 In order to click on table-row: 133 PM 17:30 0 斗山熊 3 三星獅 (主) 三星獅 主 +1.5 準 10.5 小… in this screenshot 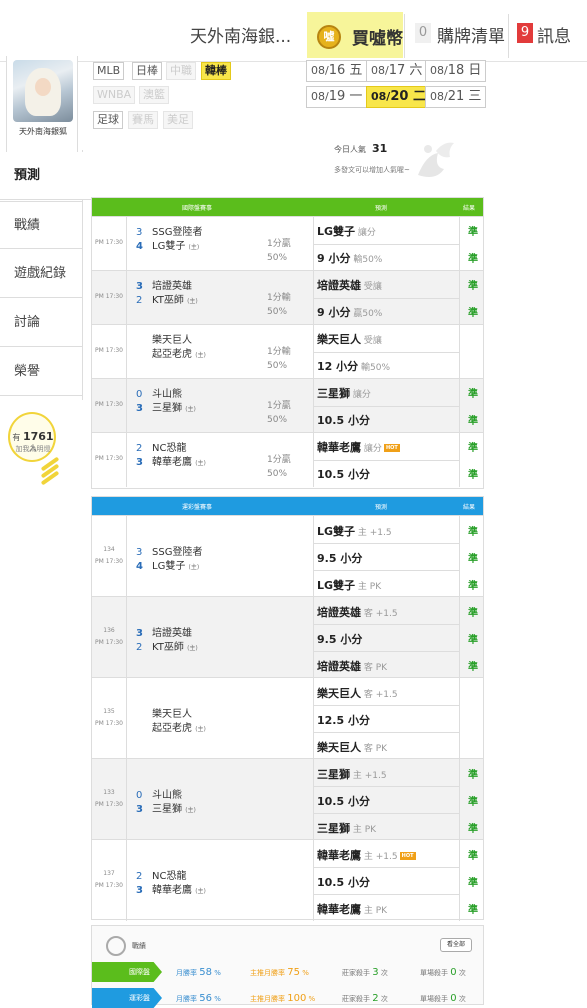, I will do `click(287, 799)`.